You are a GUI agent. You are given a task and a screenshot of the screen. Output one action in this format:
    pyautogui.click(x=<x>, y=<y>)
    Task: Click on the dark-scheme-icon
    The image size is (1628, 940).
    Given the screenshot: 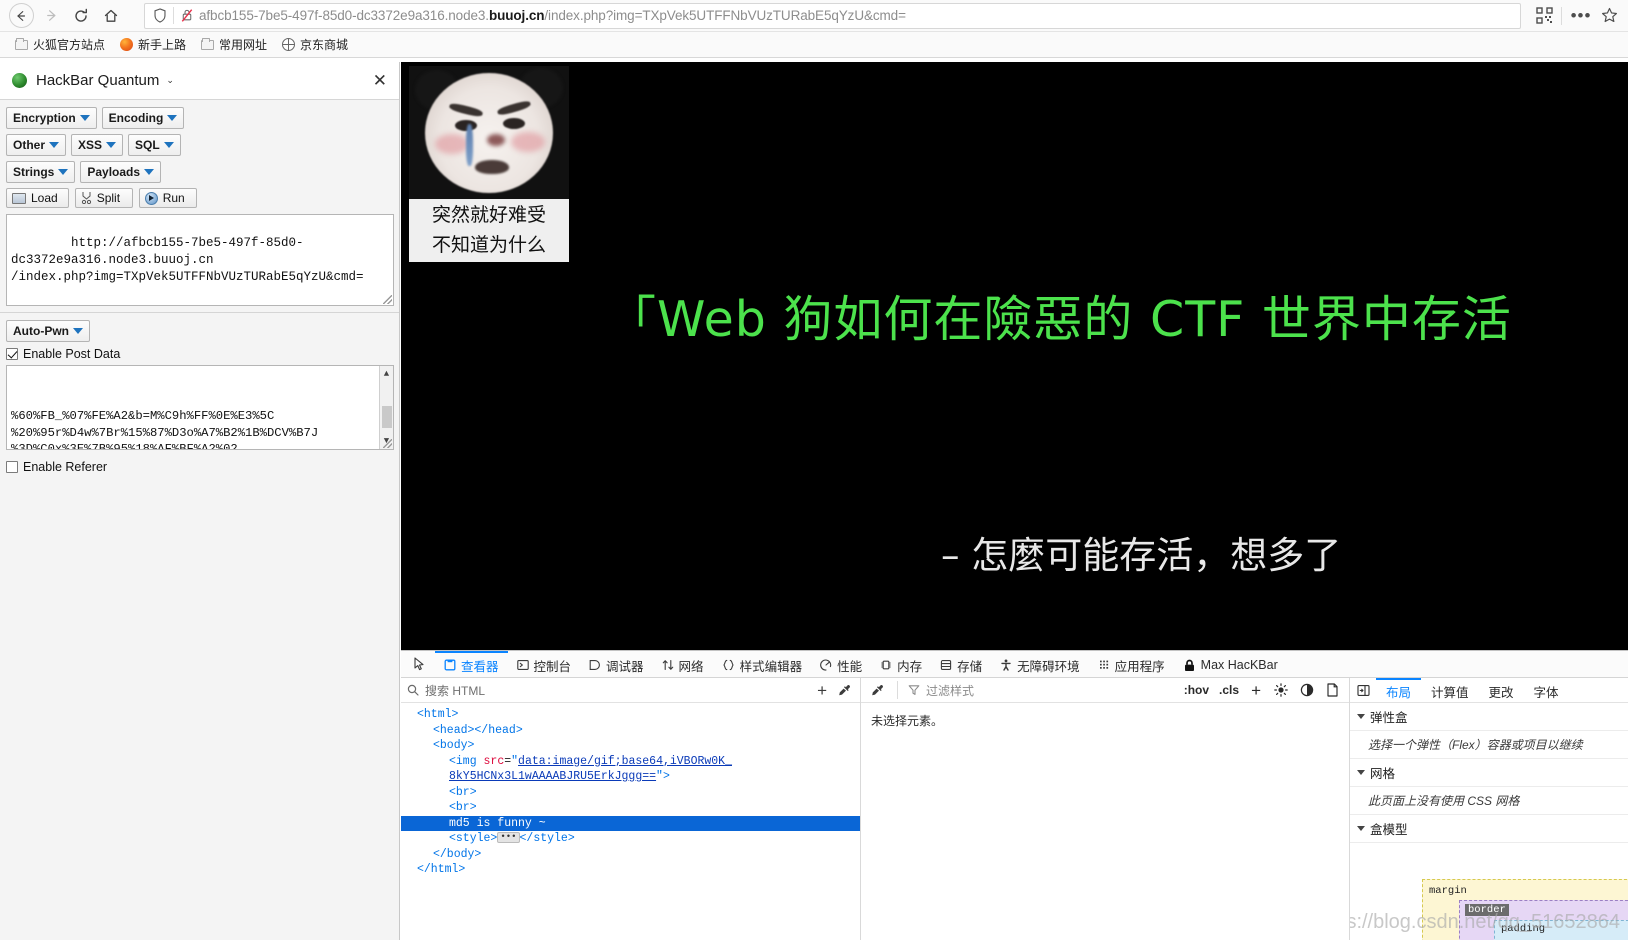 What is the action you would take?
    pyautogui.click(x=1307, y=690)
    